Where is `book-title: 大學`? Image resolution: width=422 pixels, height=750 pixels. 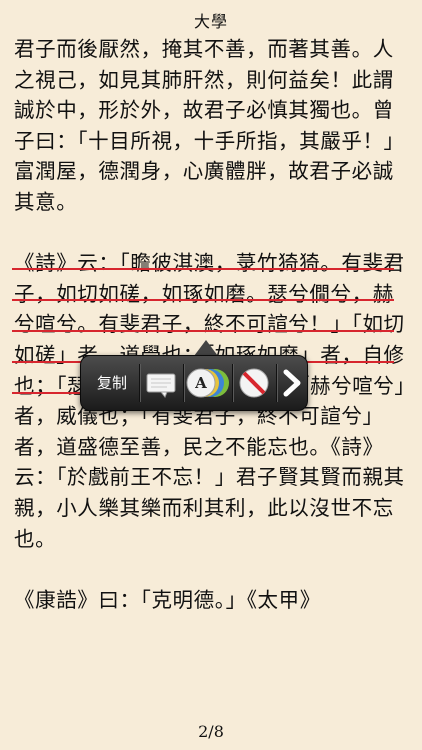
book-title: 大學 is located at coordinates (210, 21).